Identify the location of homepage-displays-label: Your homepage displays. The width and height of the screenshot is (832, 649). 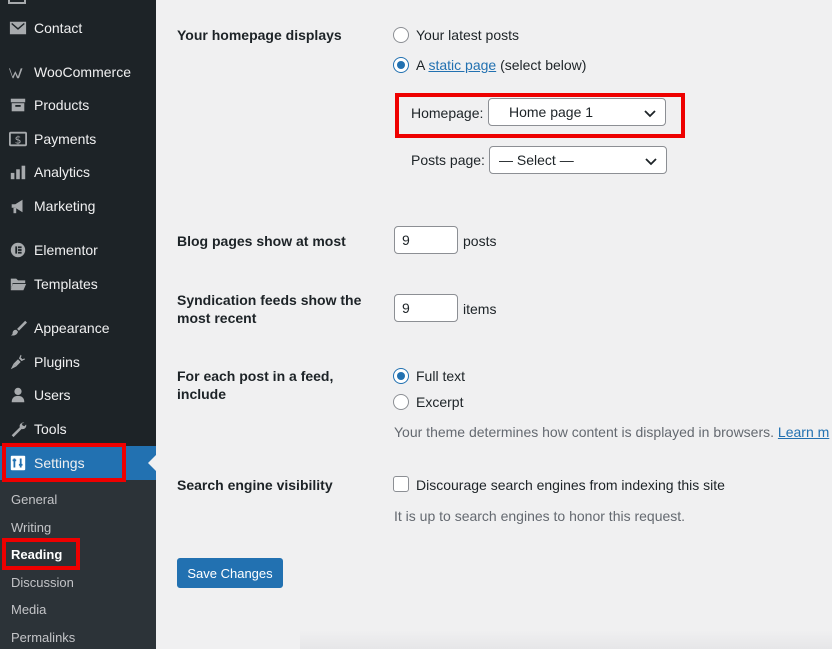
(259, 35).